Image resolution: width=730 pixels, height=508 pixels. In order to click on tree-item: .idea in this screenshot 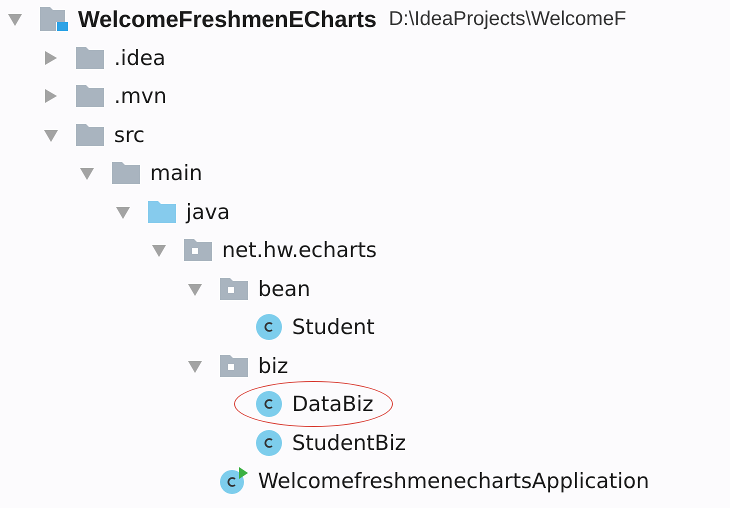, I will do `click(140, 58)`.